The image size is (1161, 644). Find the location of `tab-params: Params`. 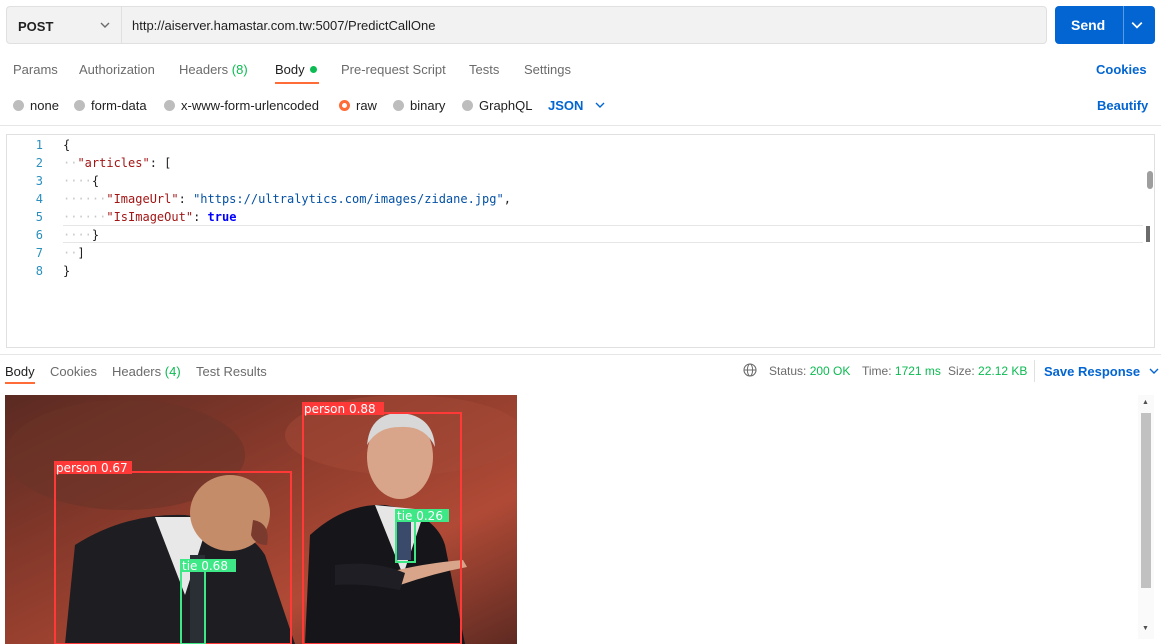

tab-params: Params is located at coordinates (35, 69).